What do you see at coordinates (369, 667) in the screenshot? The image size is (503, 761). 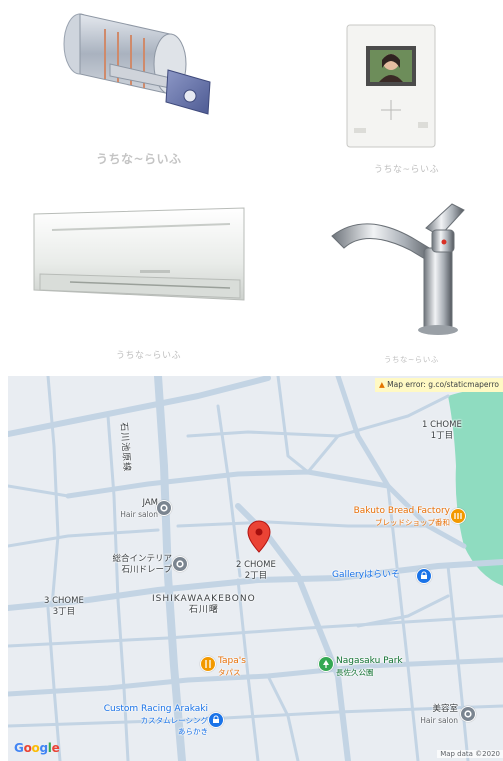 I see `place-label-nagasaku-park: Nagasaku Park 長佐久公園` at bounding box center [369, 667].